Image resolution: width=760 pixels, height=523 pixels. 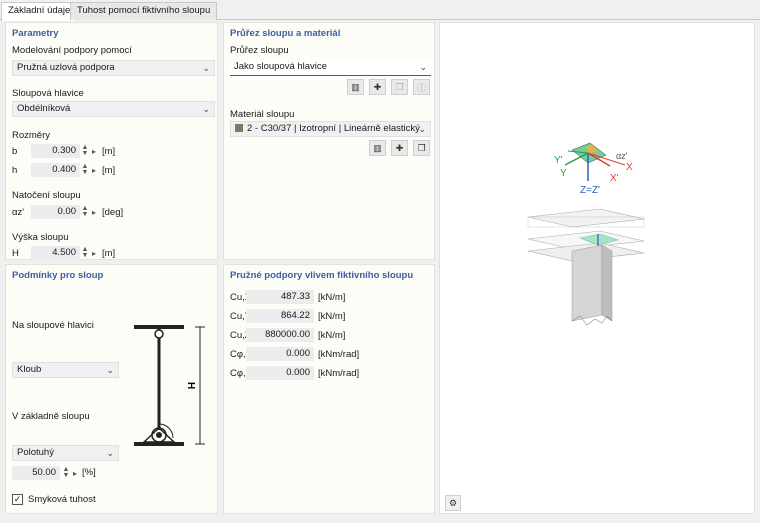 I want to click on new-material-button: ✚, so click(x=399, y=148).